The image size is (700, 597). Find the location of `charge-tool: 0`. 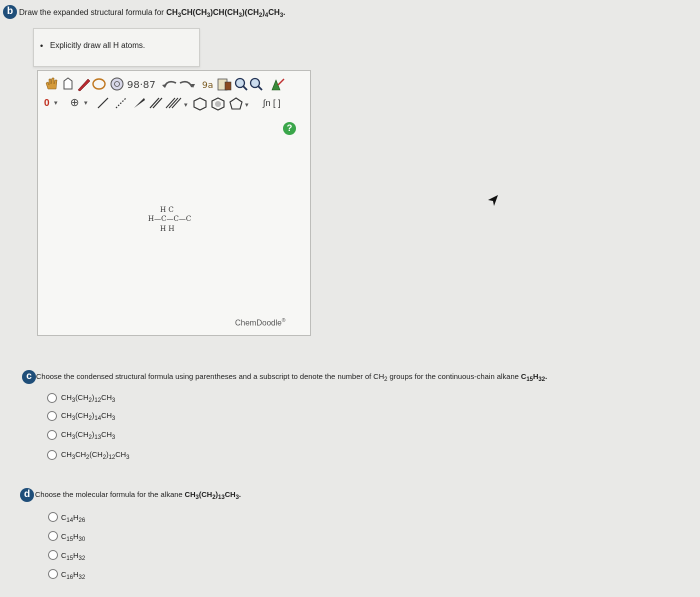

charge-tool: 0 is located at coordinates (47, 104).